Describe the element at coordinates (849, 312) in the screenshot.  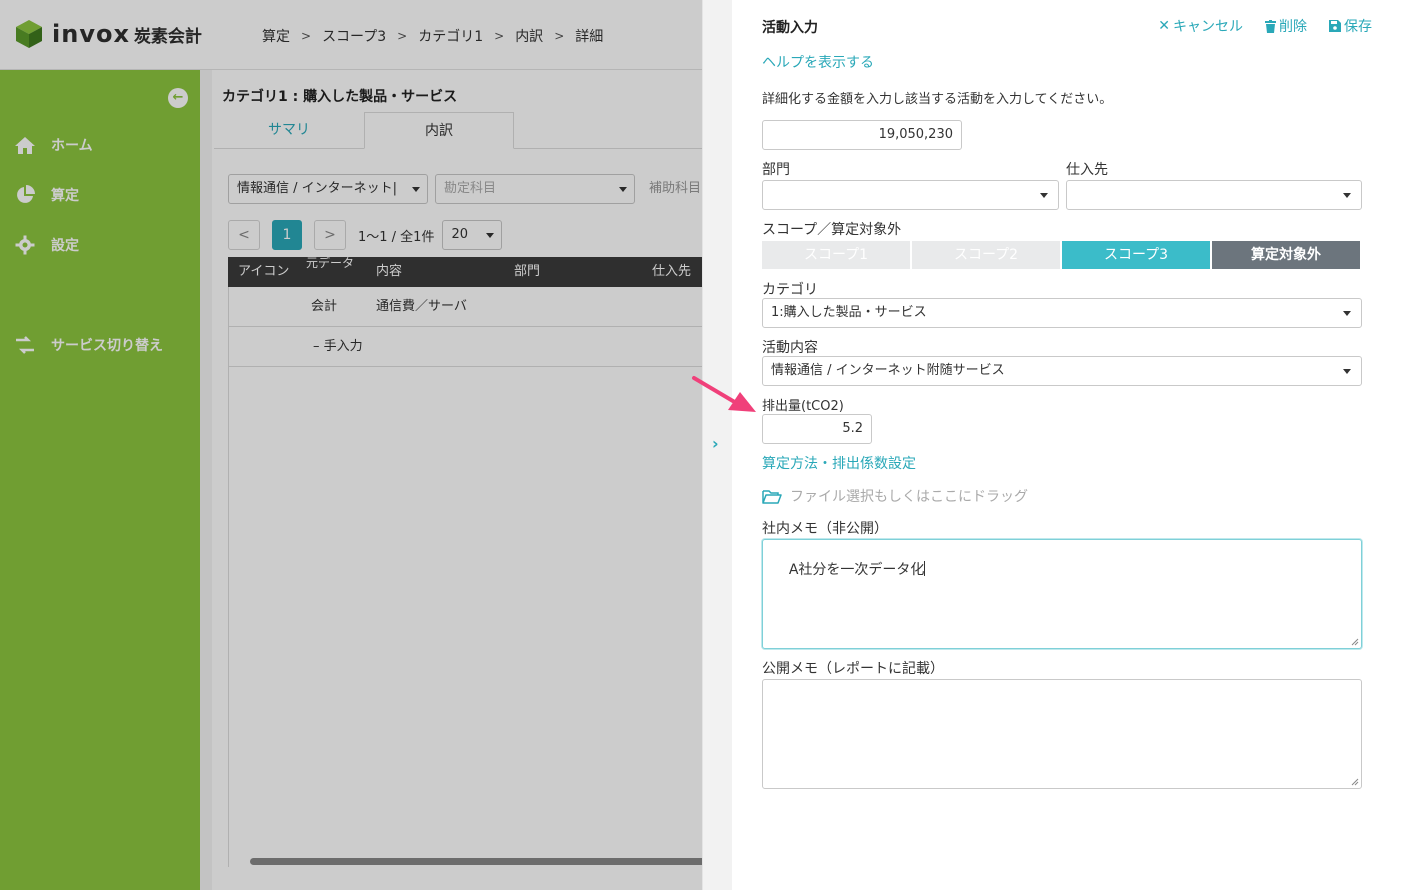
I see `category-value: 1:購入した製品・サービス` at that location.